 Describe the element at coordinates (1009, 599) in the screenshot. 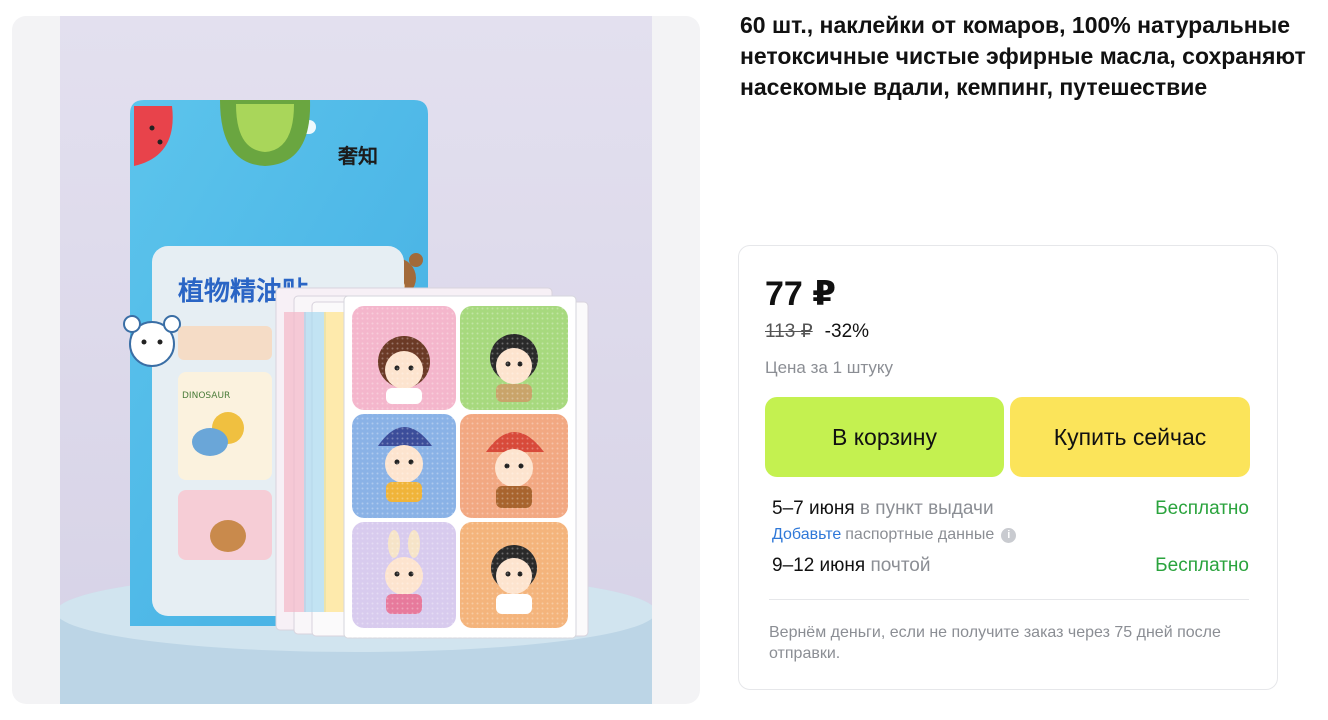

I see `divider` at that location.